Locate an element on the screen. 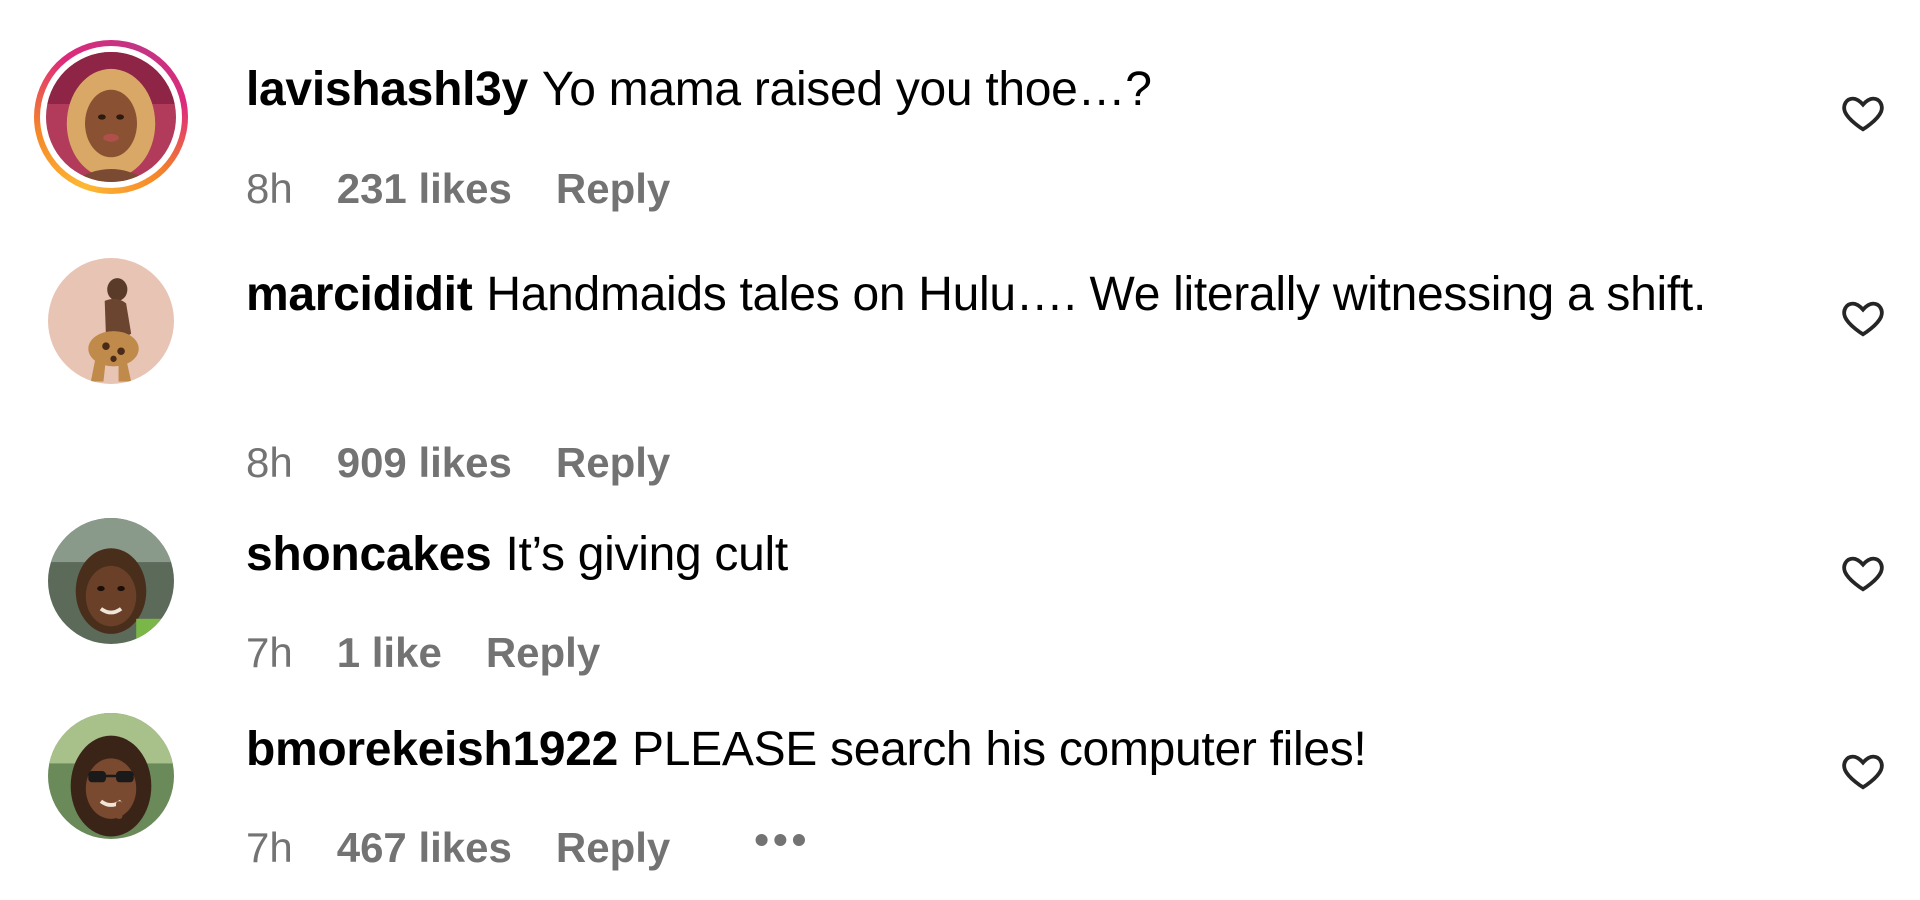  comment-likes: 467 likes is located at coordinates (424, 848).